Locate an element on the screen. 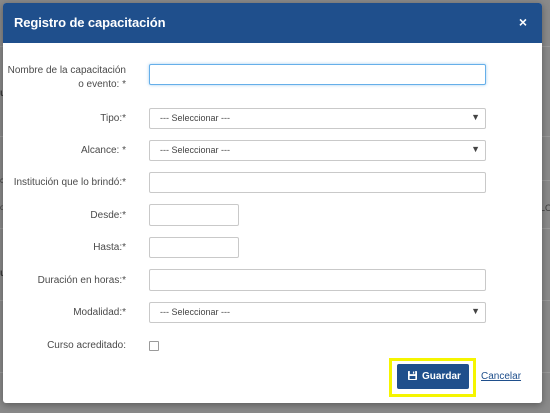  alcance-label: Alcance: * is located at coordinates (103, 150).